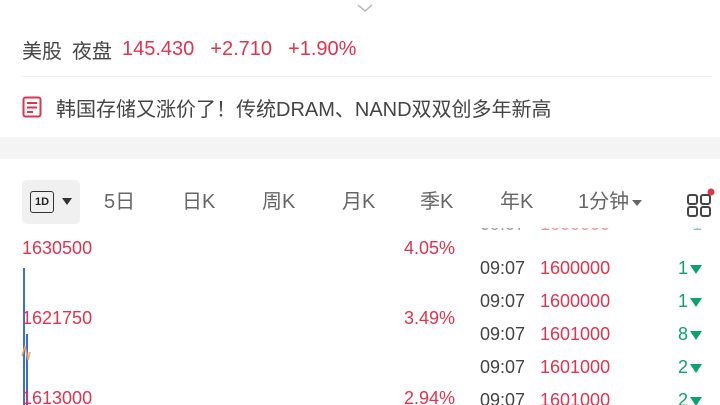 The image size is (720, 405). I want to click on news-headline: 韩国存储又涨价了！传统DRAM、NAND双双创多年新高, so click(304, 109).